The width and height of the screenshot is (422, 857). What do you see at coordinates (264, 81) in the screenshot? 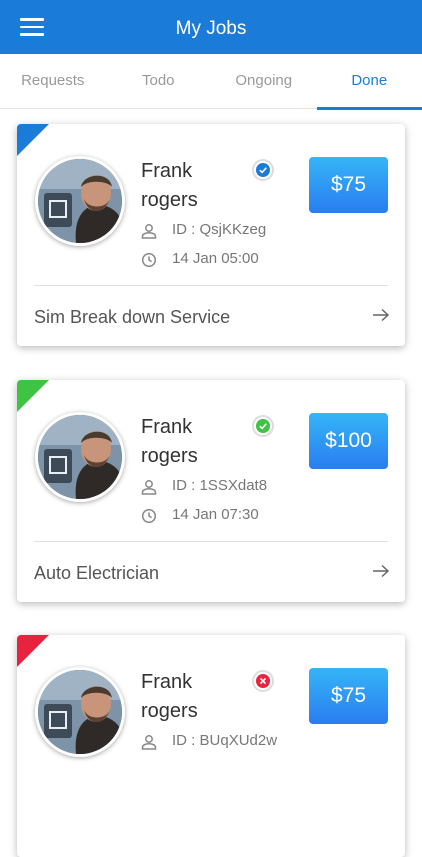
I see `tab-ongoing: Ongoing` at bounding box center [264, 81].